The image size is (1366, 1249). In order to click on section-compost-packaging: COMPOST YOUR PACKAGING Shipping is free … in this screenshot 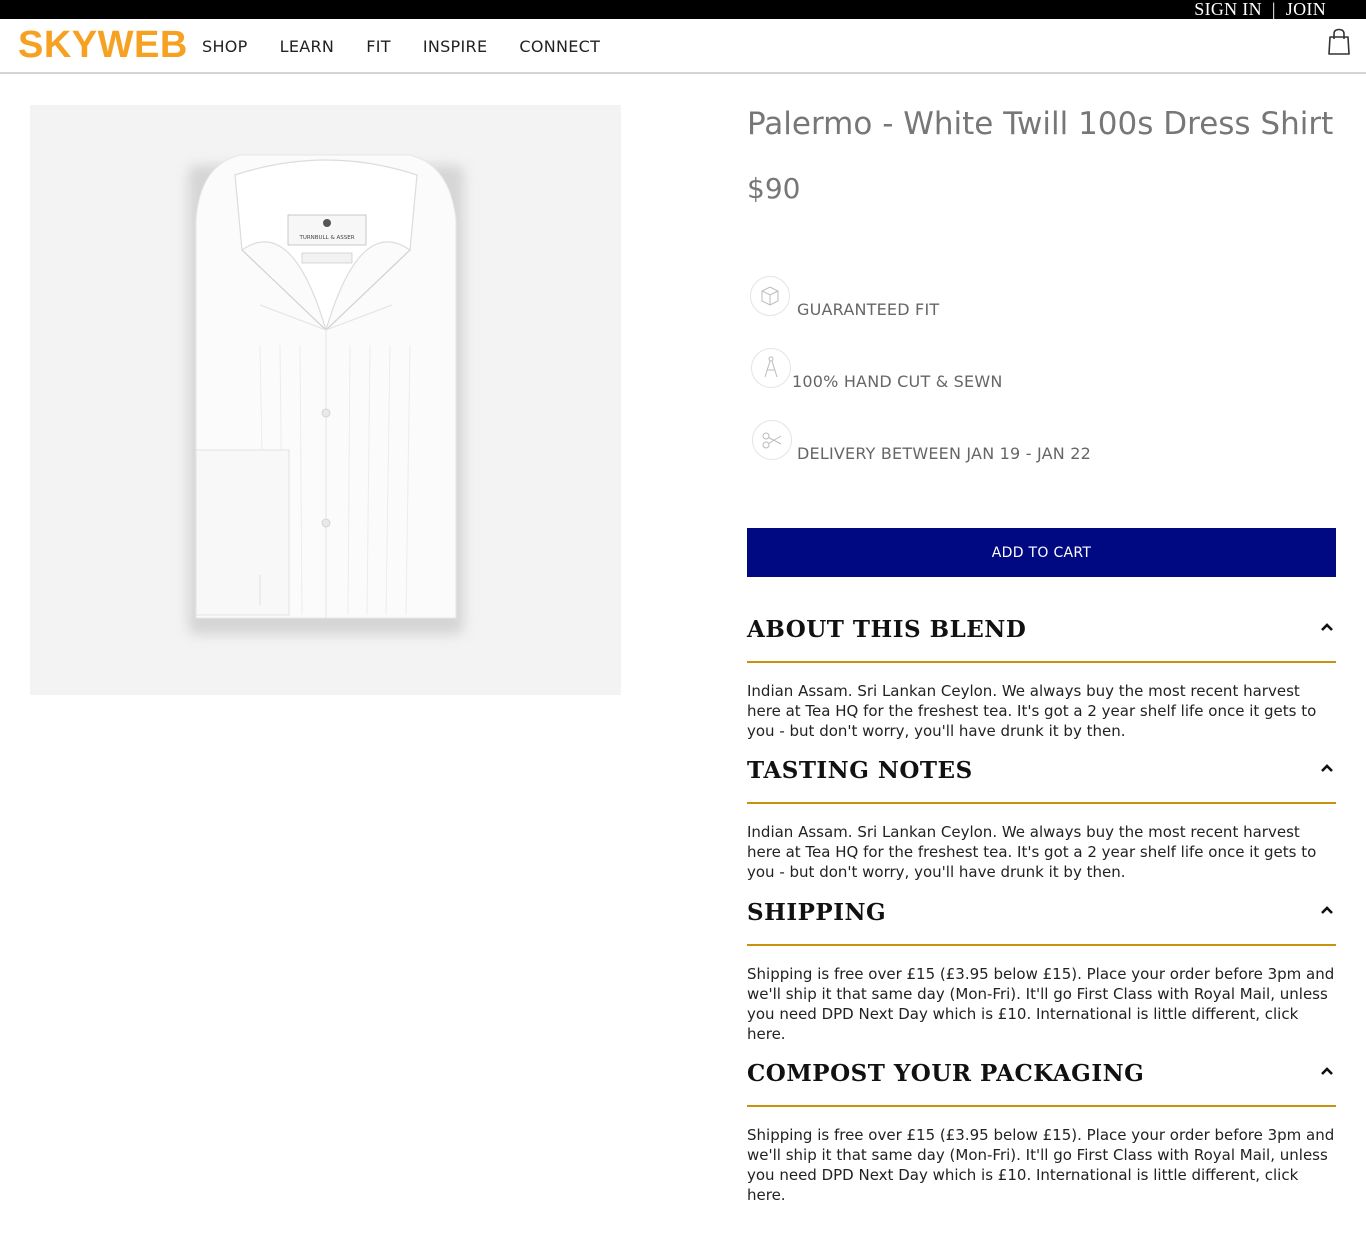, I will do `click(1041, 1127)`.